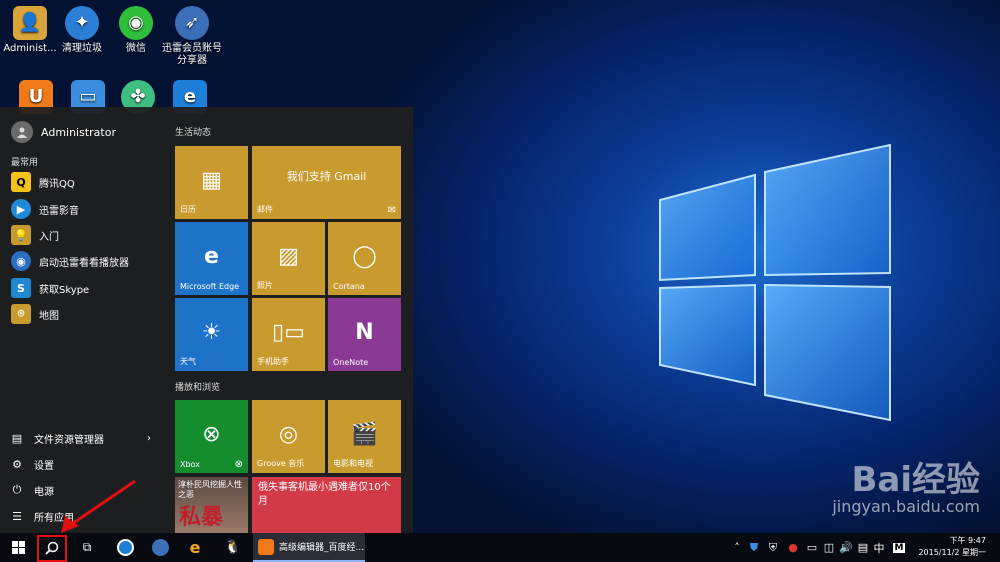 The image size is (1000, 562). Describe the element at coordinates (391, 210) in the screenshot. I see `envelope-icon: ✉` at that location.